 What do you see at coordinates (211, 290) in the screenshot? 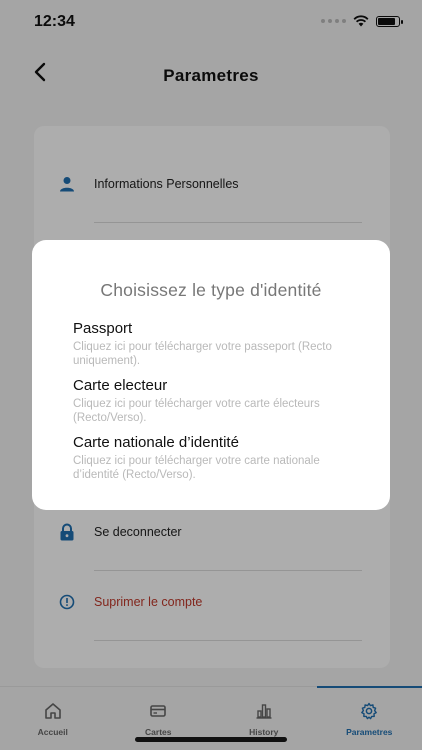
I see `modal-title: Choisissez le type d'identité` at bounding box center [211, 290].